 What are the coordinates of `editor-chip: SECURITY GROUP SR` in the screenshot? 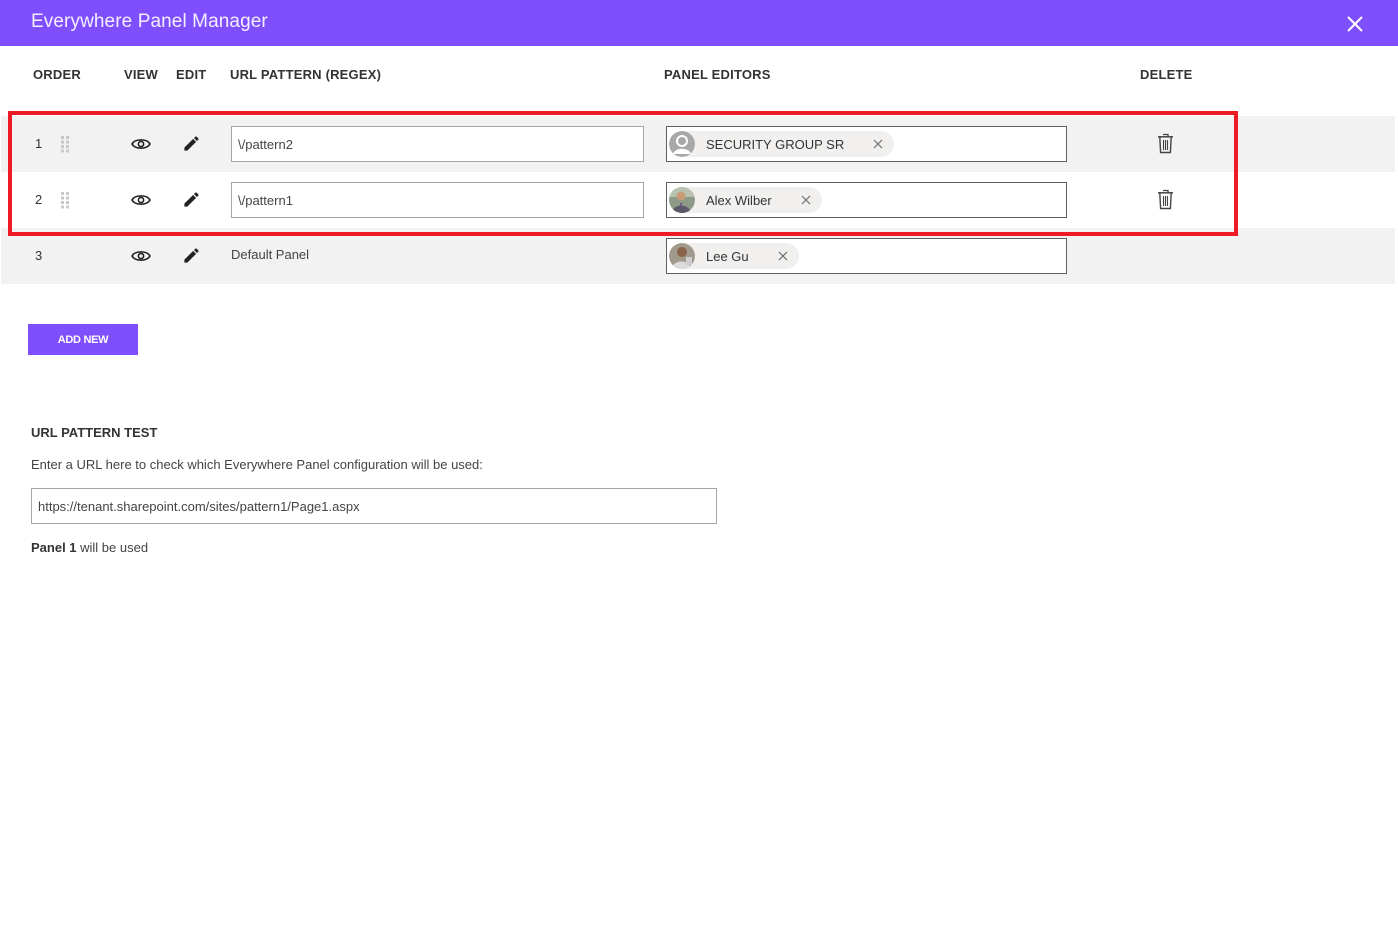 It's located at (782, 144).